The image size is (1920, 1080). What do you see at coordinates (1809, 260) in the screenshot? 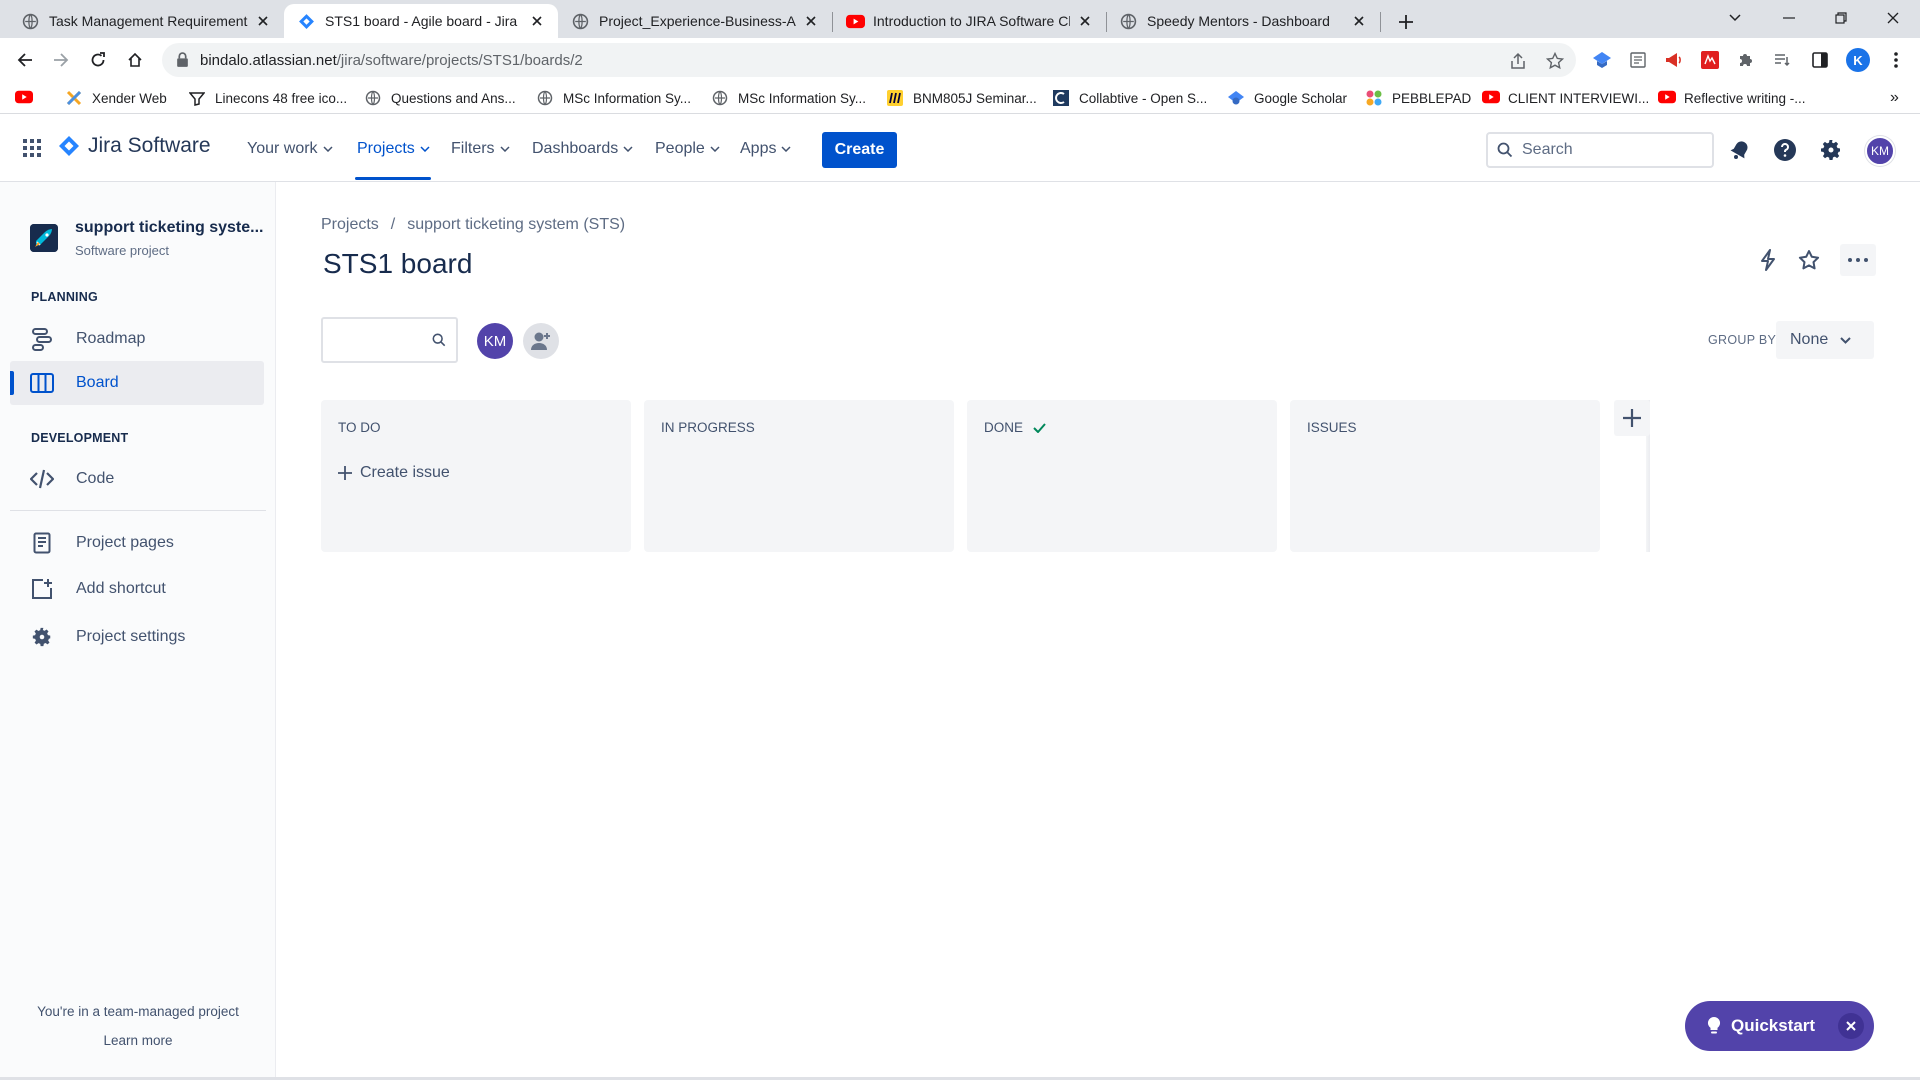
I see `star-board-button` at bounding box center [1809, 260].